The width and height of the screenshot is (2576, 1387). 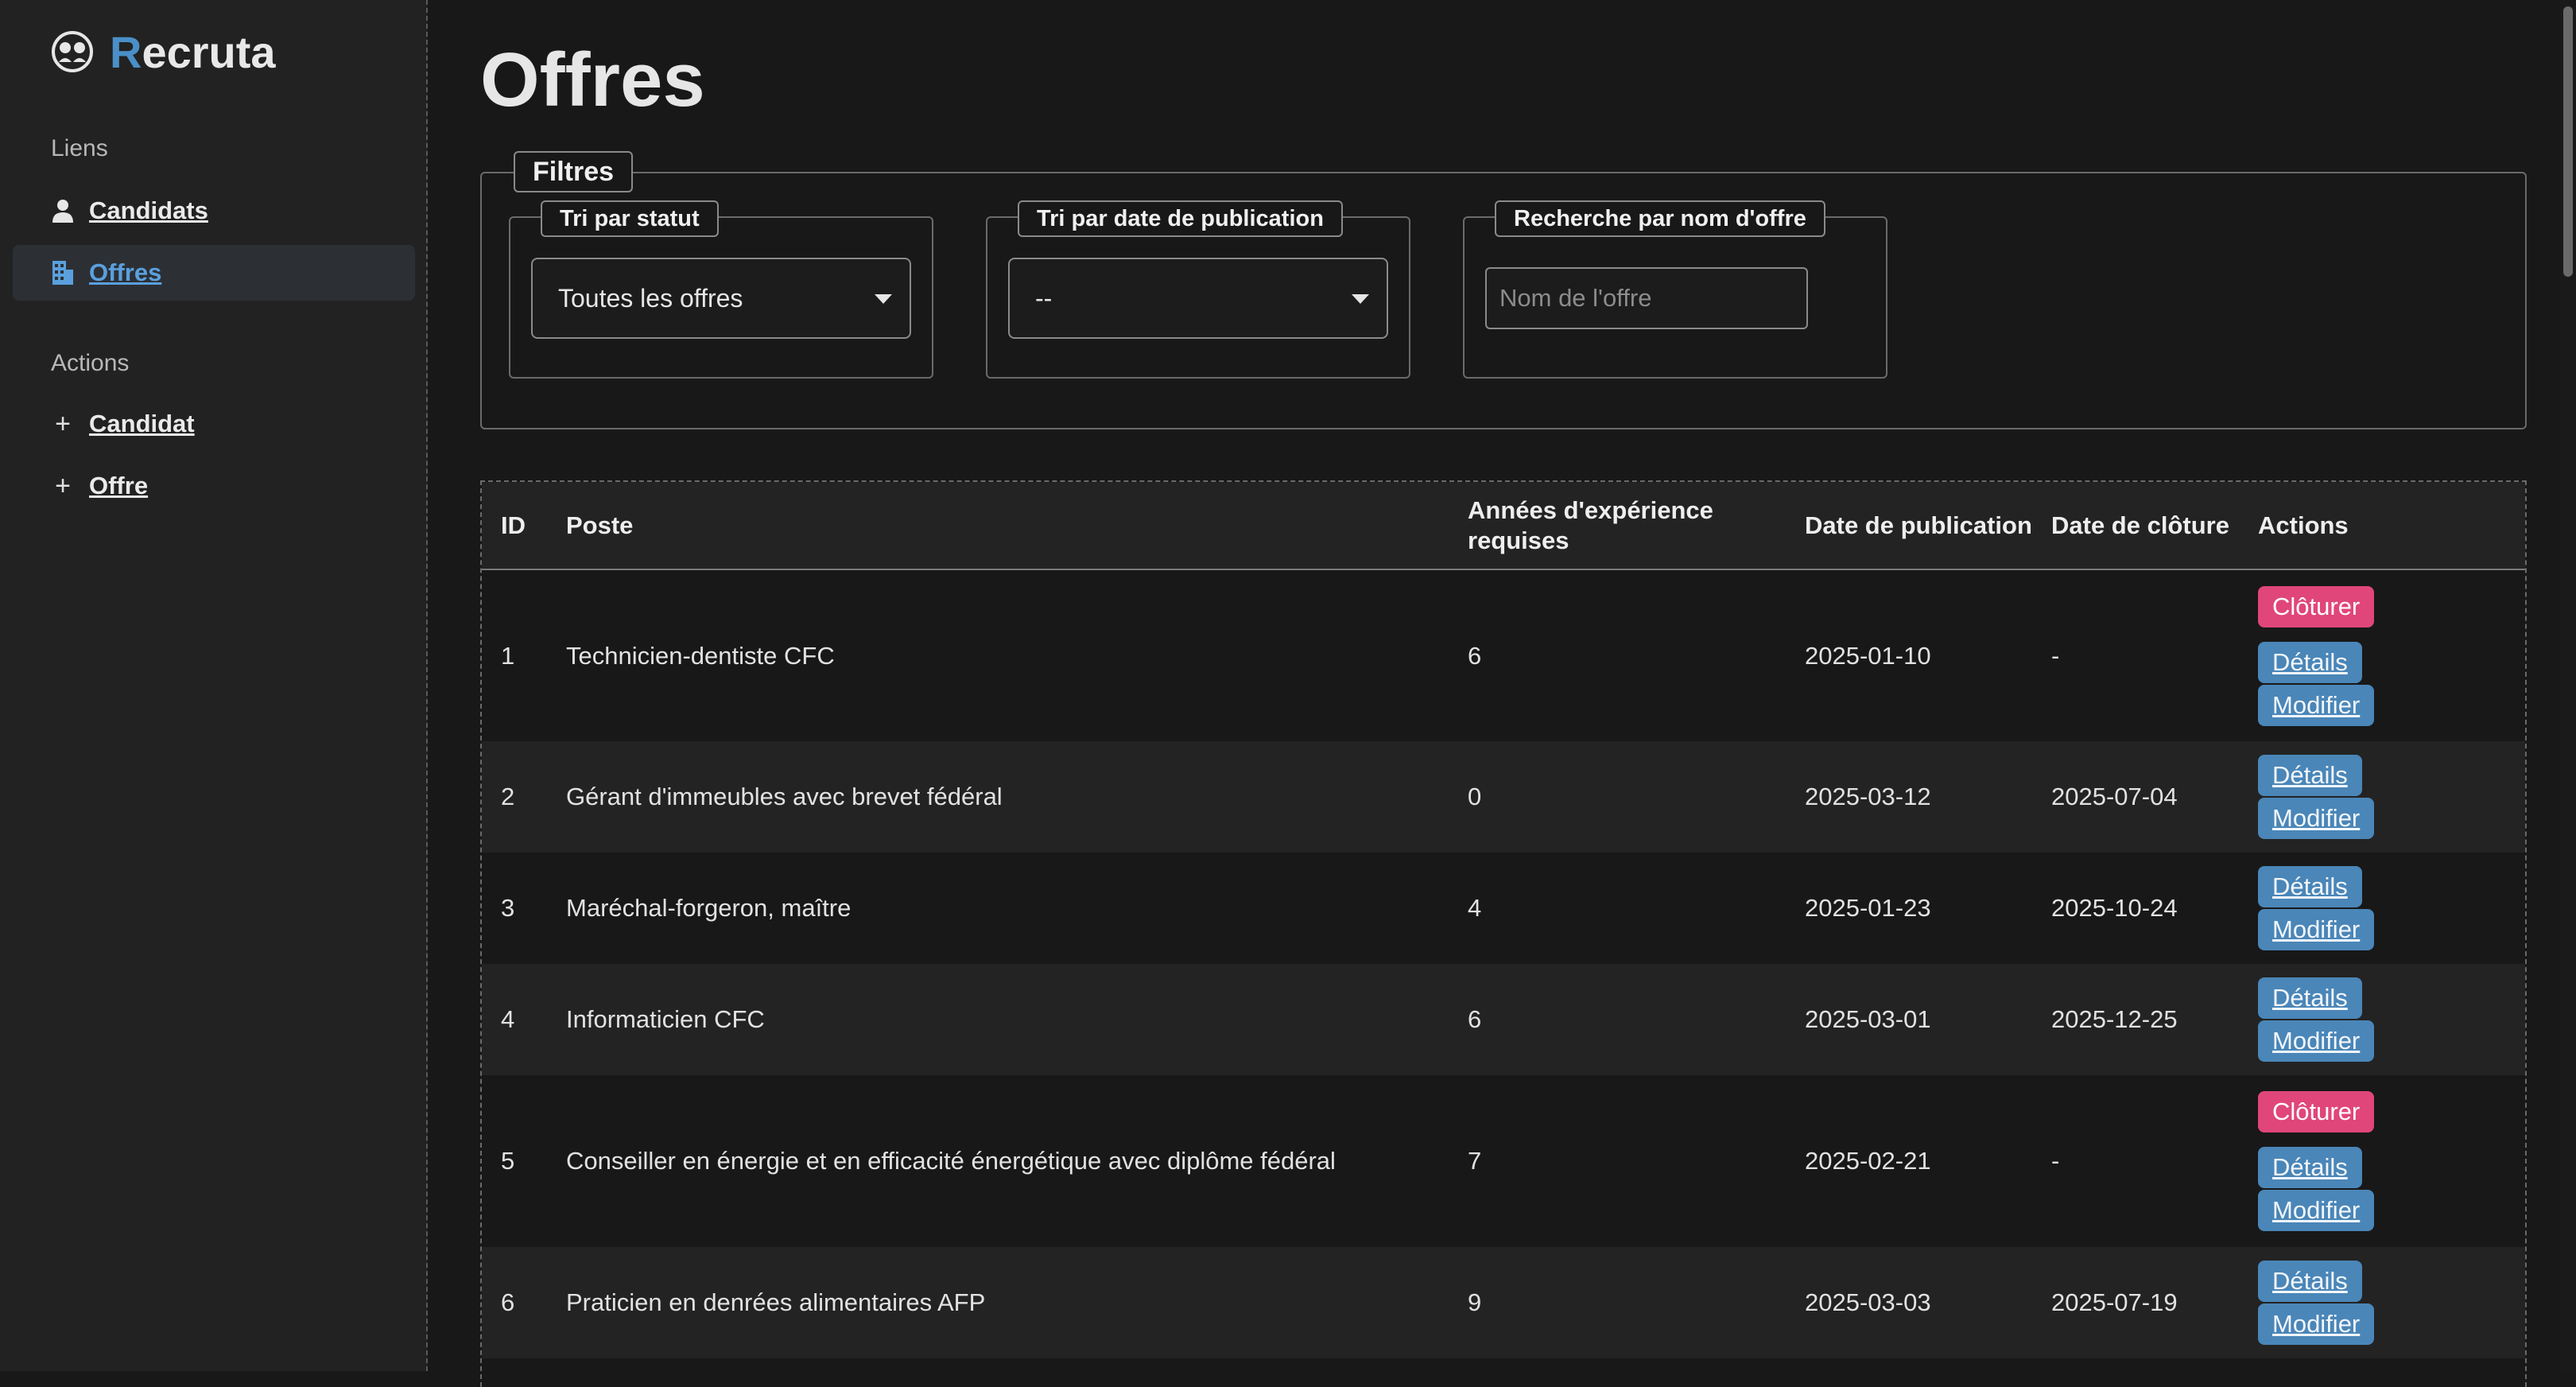 What do you see at coordinates (514, 908) in the screenshot?
I see `cell-id: 3` at bounding box center [514, 908].